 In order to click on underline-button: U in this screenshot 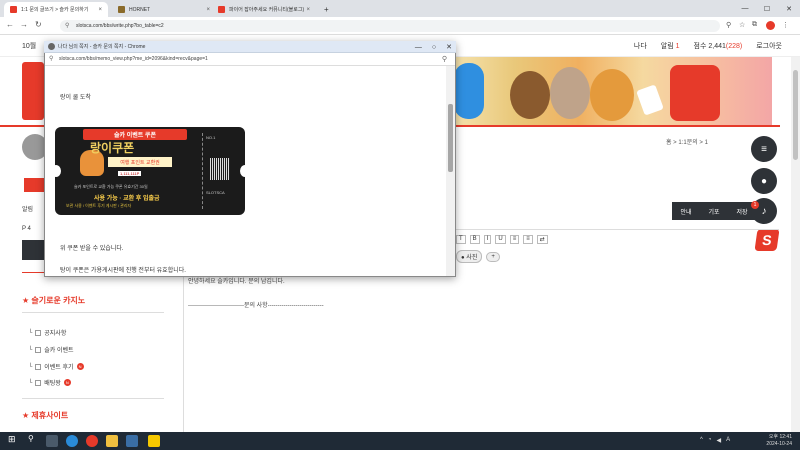, I will do `click(500, 239)`.